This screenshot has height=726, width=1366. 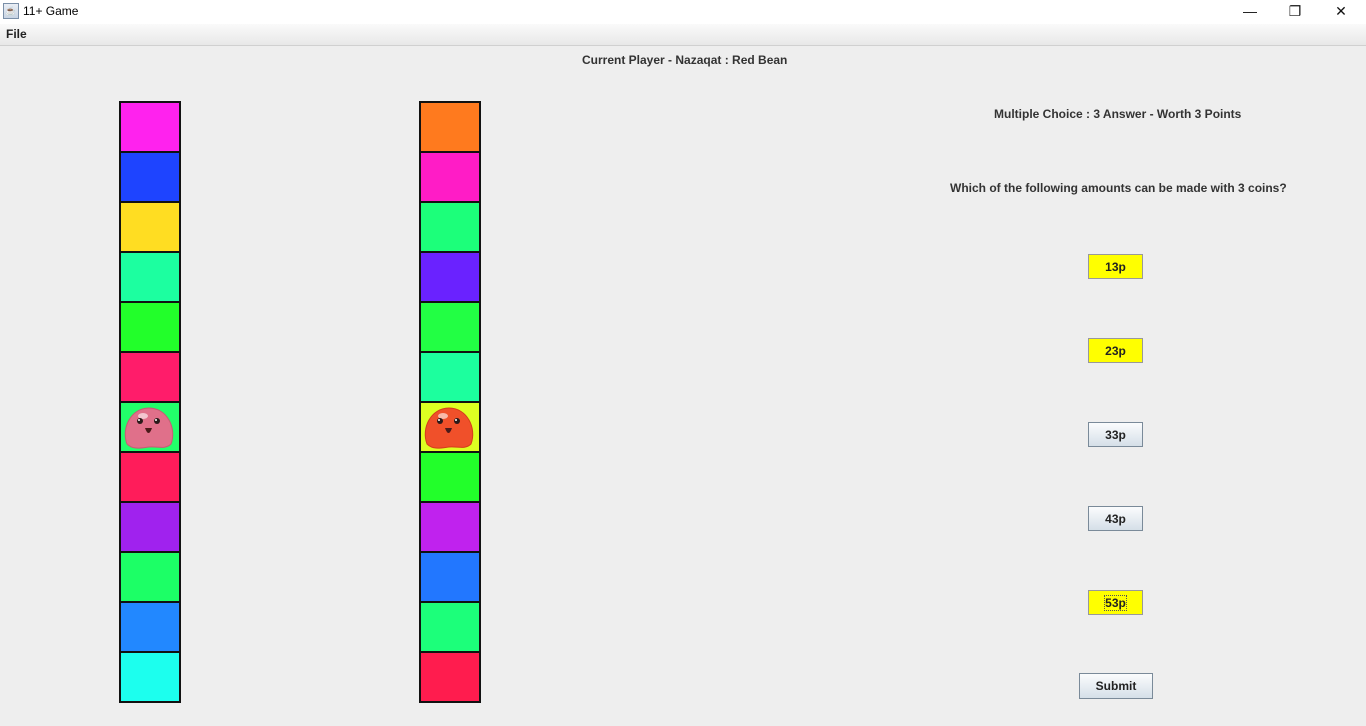 I want to click on restore-button: ❐, so click(x=1295, y=12).